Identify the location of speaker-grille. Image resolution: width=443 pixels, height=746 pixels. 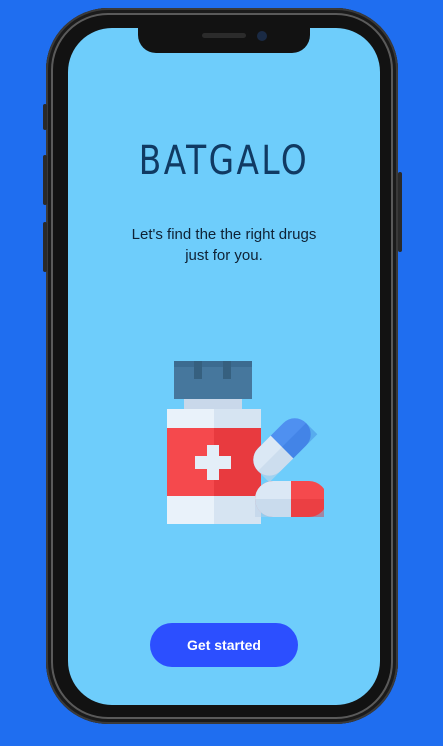
(224, 35).